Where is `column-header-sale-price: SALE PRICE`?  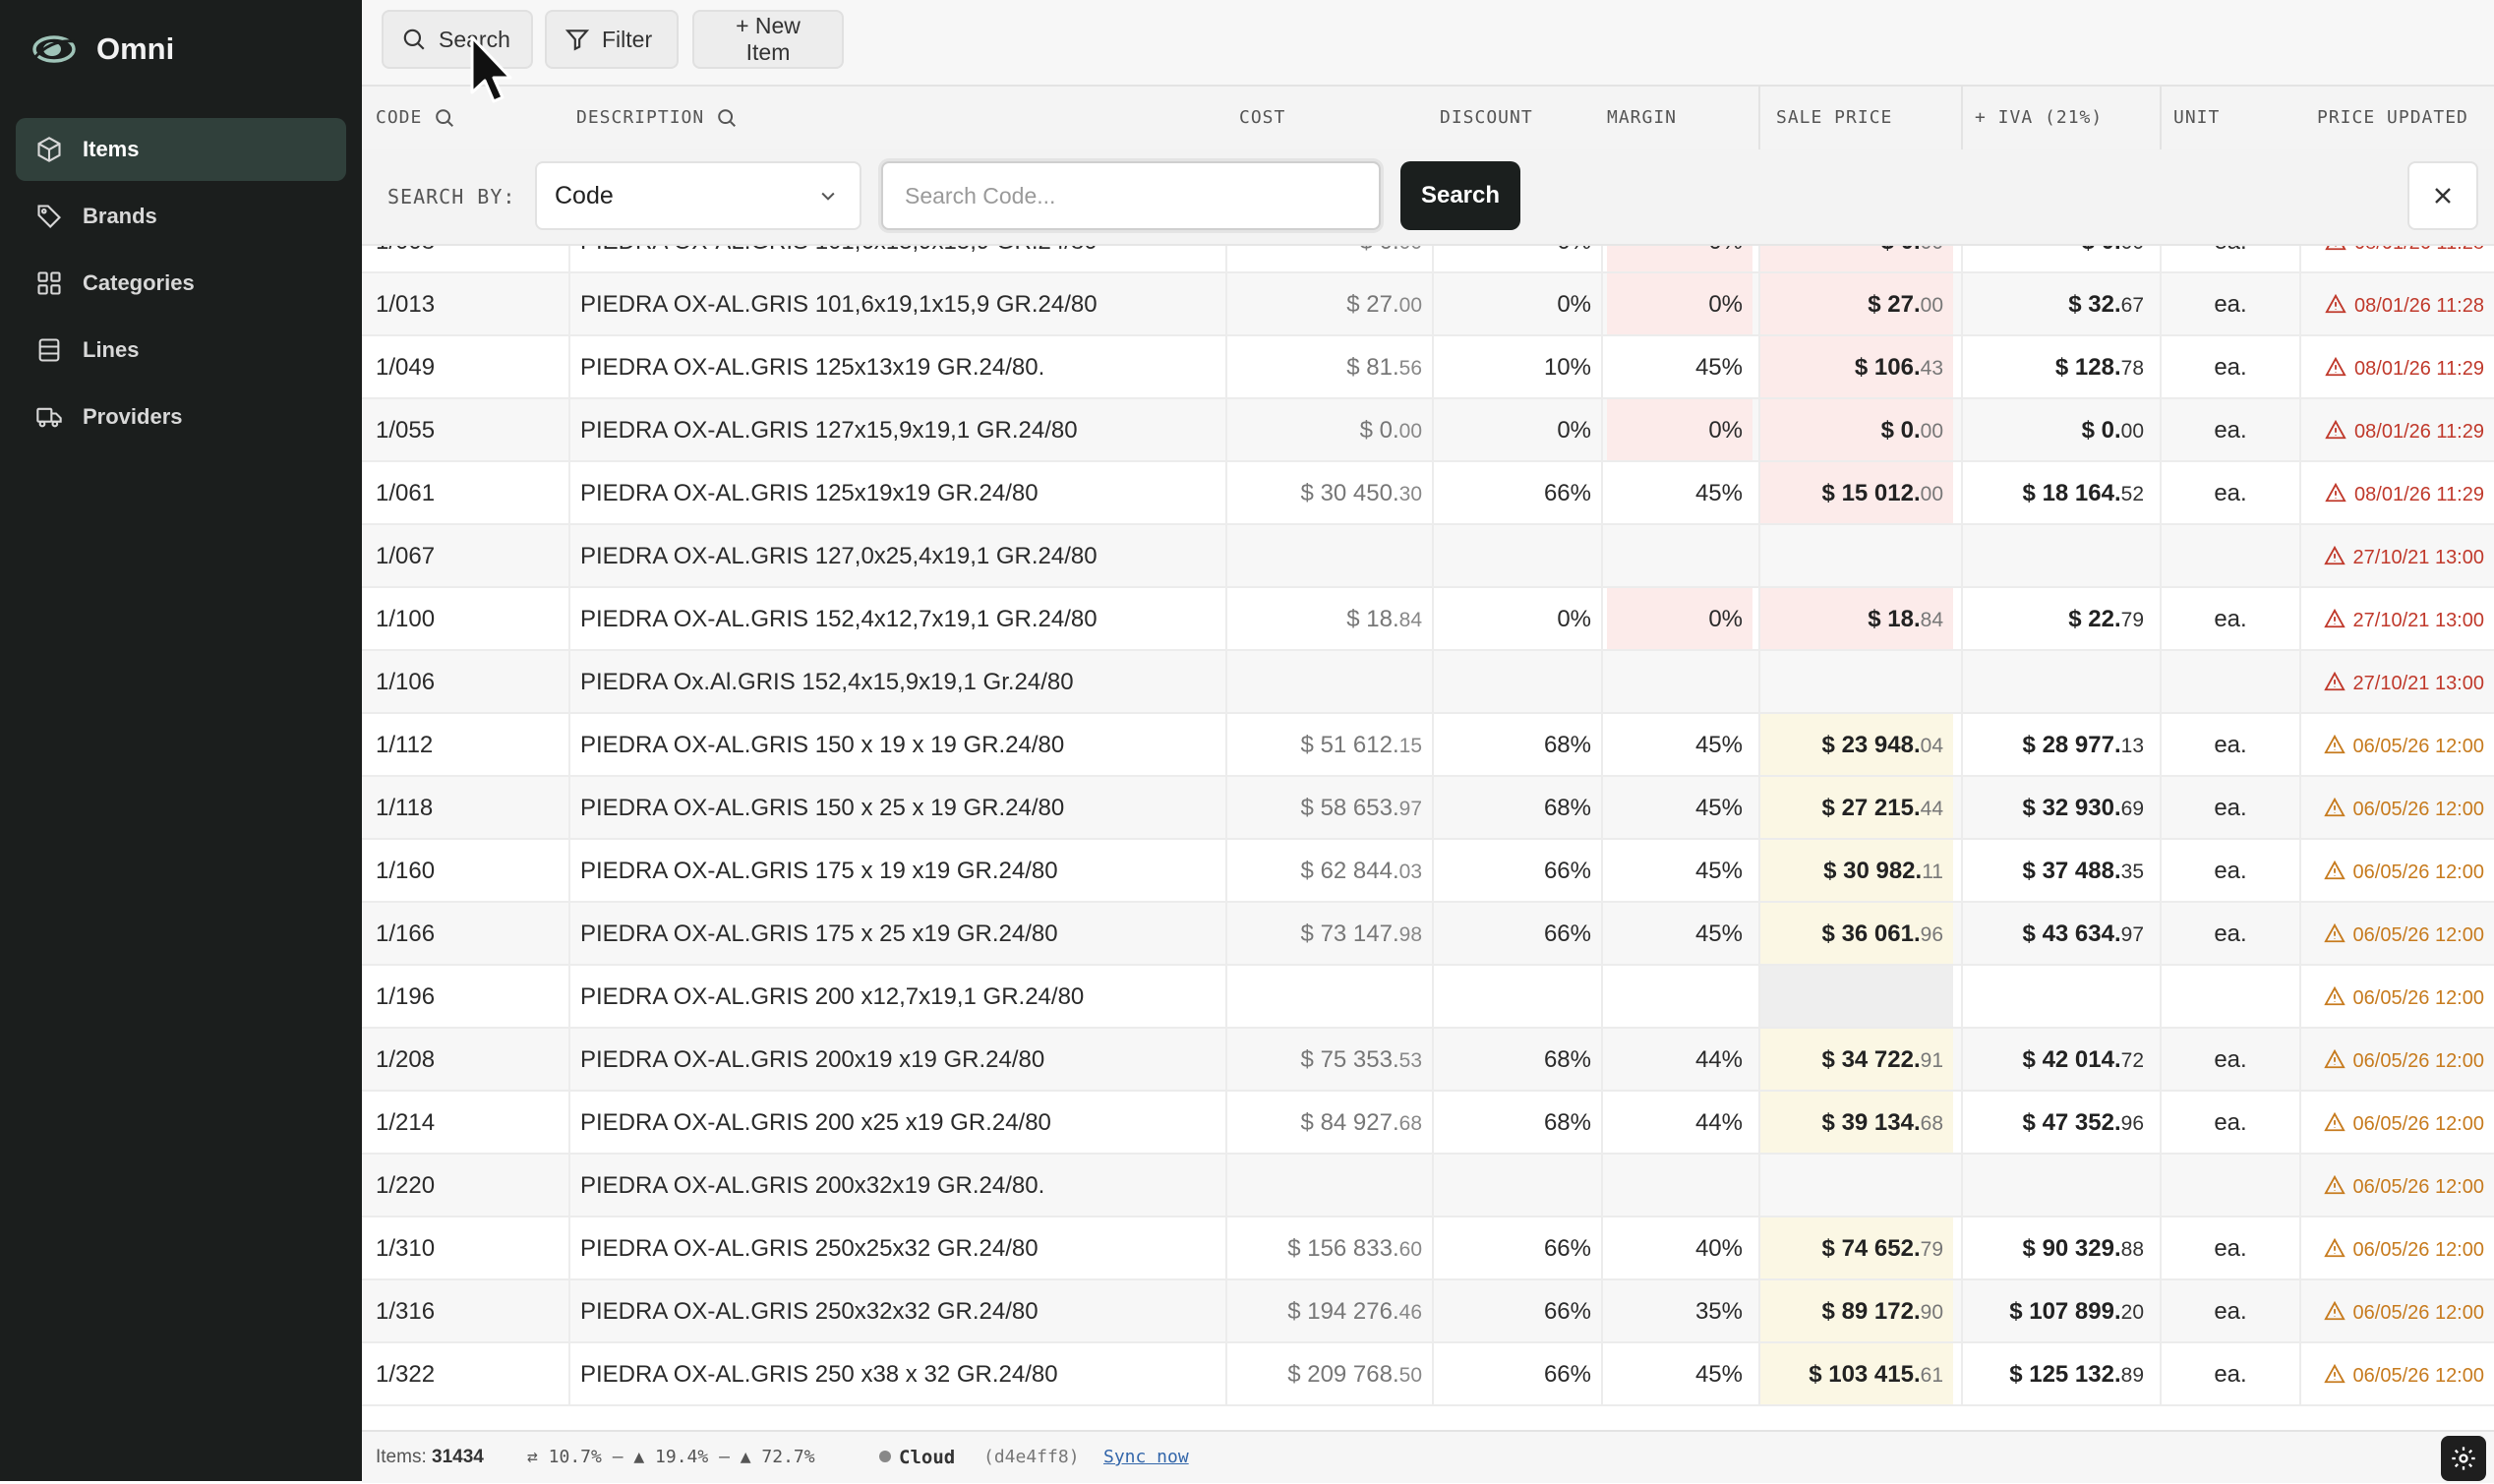
column-header-sale-price: SALE PRICE is located at coordinates (1834, 118).